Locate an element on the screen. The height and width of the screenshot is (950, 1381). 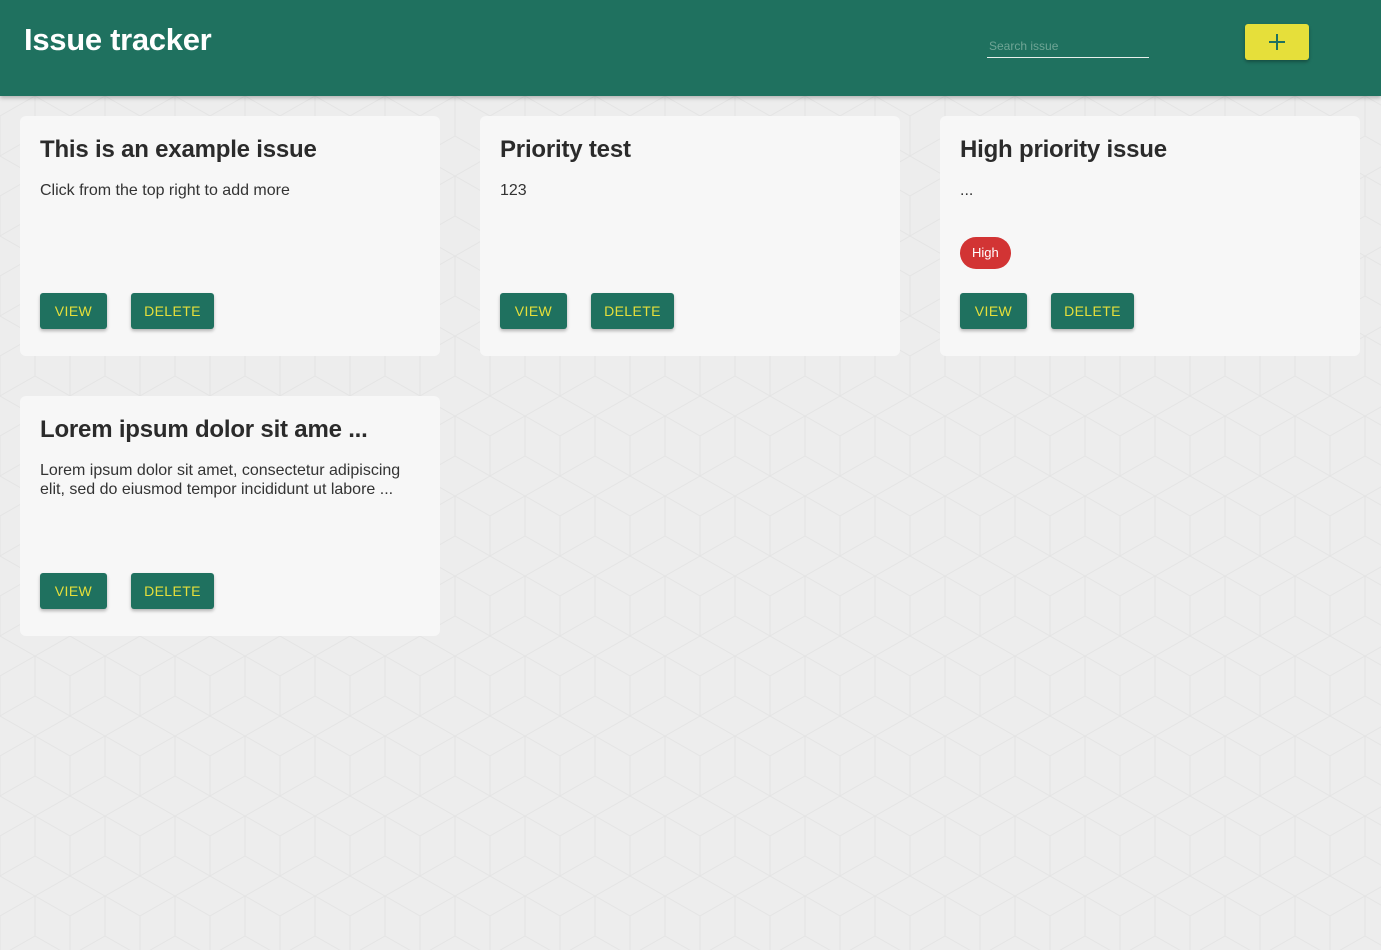
issue-card: High priority issue ... High VIEW DELETE is located at coordinates (1150, 236).